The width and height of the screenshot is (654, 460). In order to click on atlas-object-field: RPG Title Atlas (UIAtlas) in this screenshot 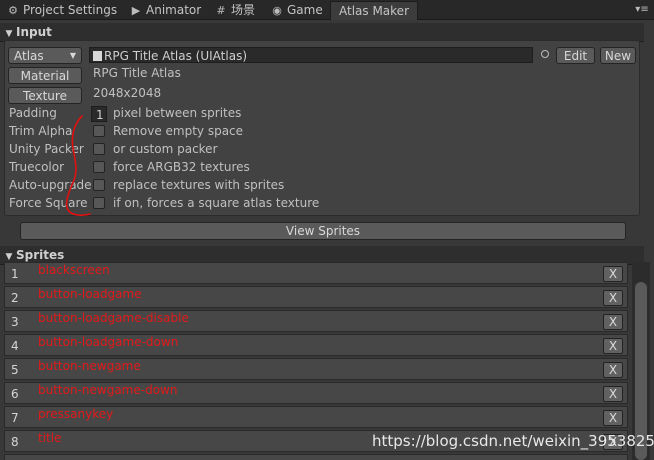, I will do `click(311, 55)`.